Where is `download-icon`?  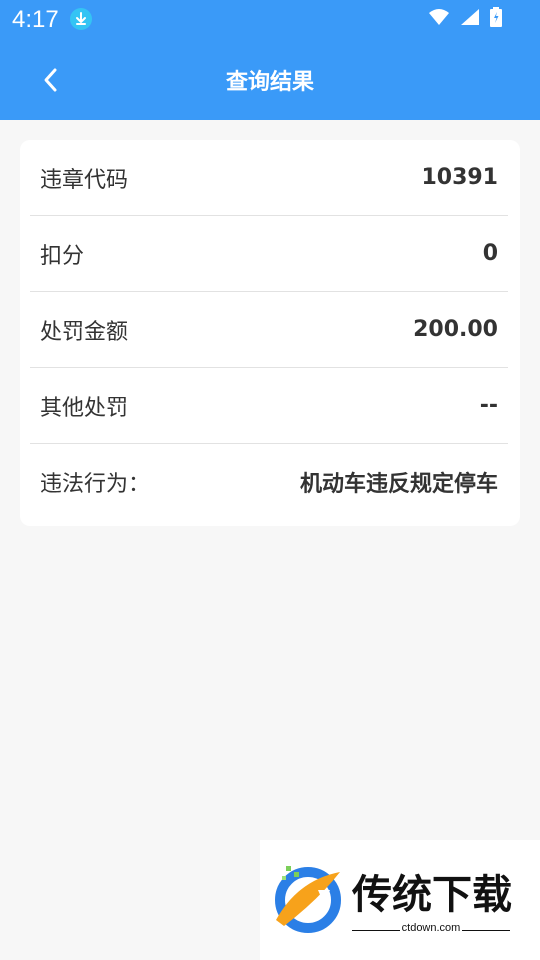
download-icon is located at coordinates (81, 19).